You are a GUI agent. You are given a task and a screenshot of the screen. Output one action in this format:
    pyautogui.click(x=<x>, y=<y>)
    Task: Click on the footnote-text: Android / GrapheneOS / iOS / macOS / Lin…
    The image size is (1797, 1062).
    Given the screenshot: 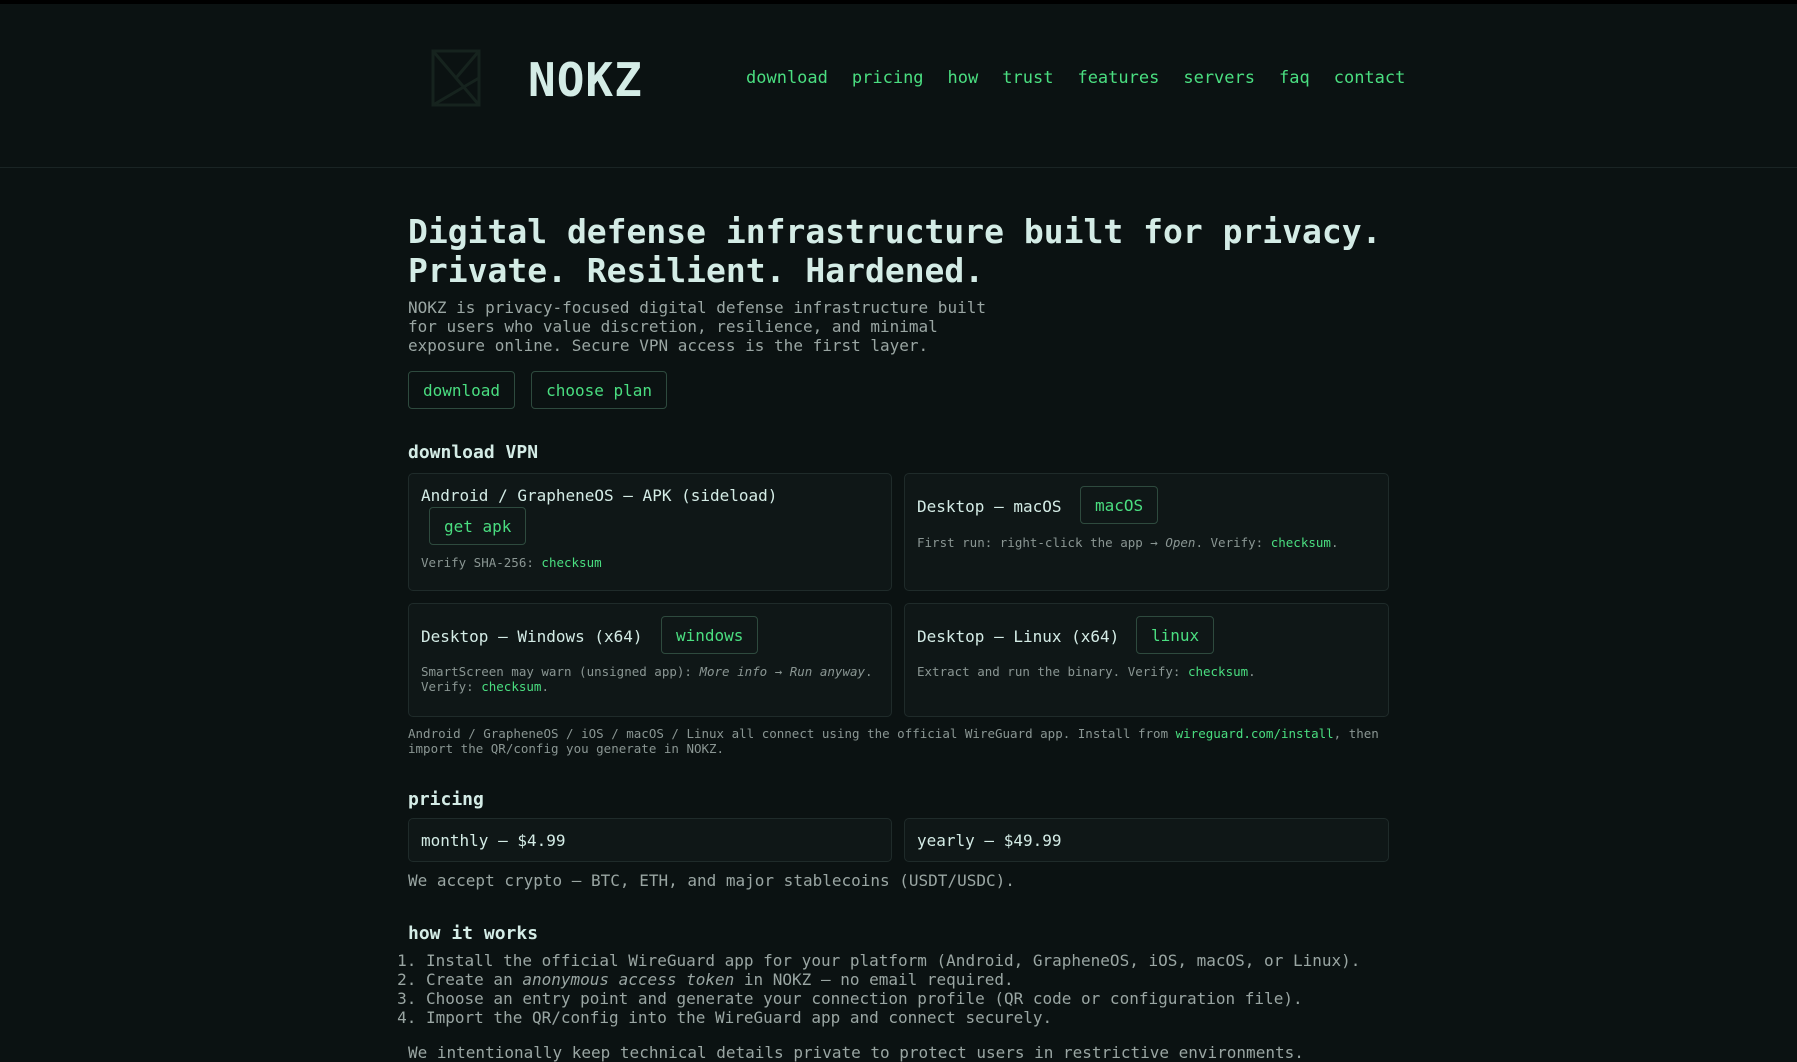 What is the action you would take?
    pyautogui.click(x=792, y=733)
    